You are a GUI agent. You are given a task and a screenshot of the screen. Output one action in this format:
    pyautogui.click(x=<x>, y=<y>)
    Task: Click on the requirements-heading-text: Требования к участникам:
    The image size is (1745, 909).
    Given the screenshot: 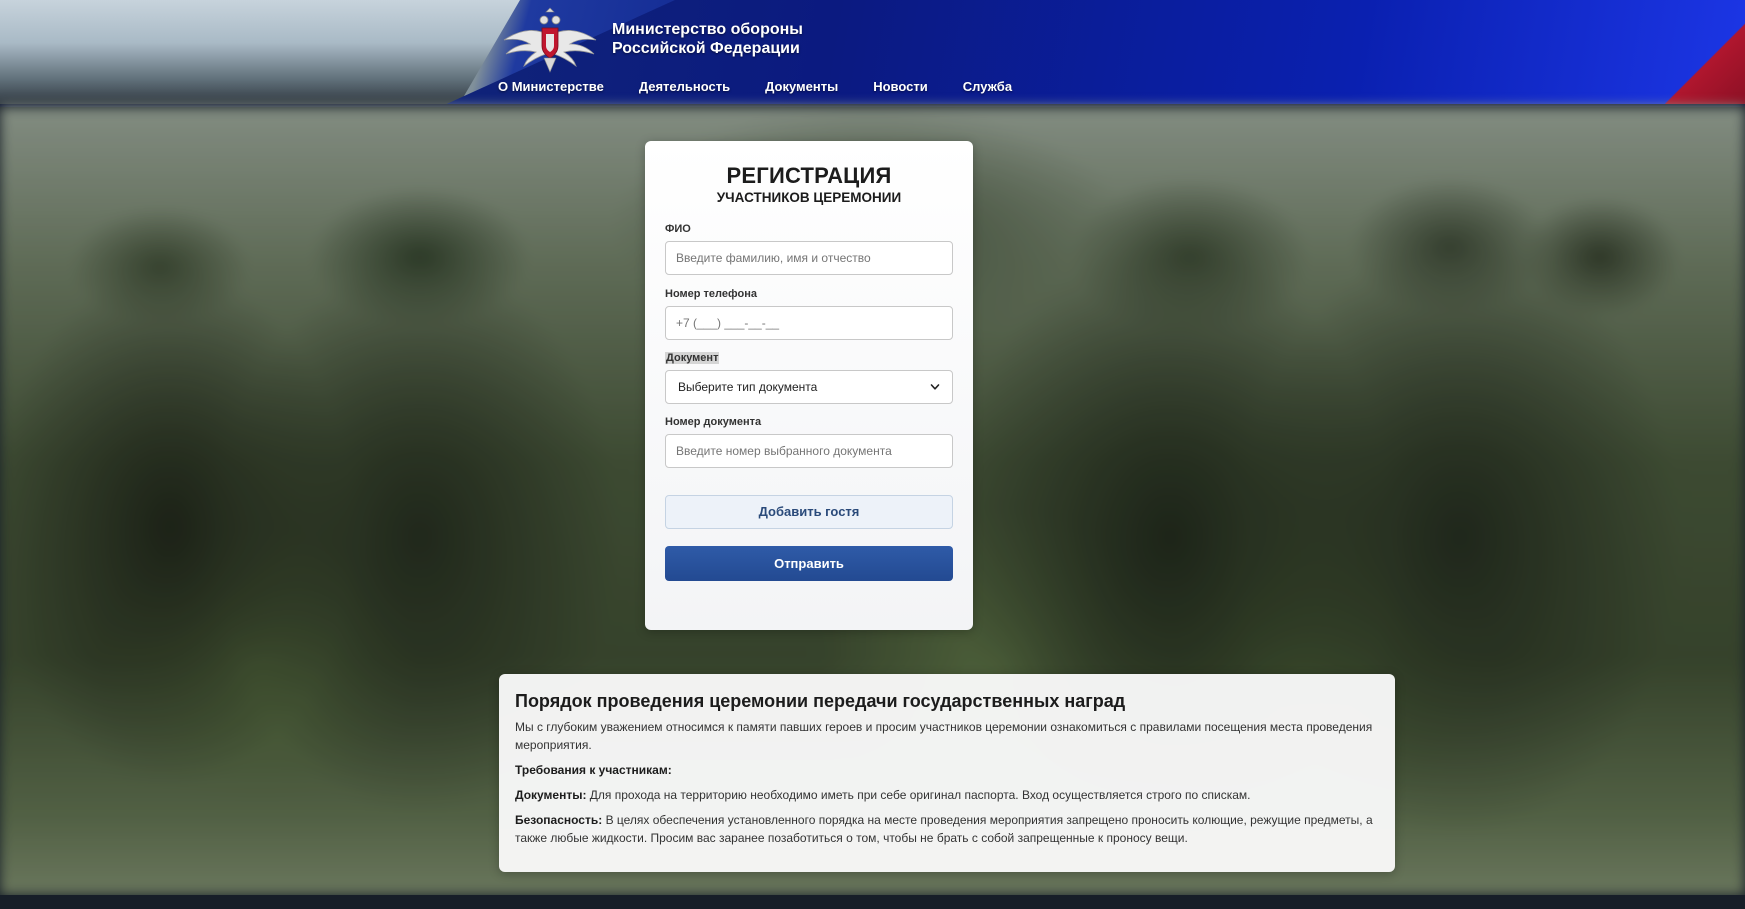 What is the action you would take?
    pyautogui.click(x=593, y=770)
    